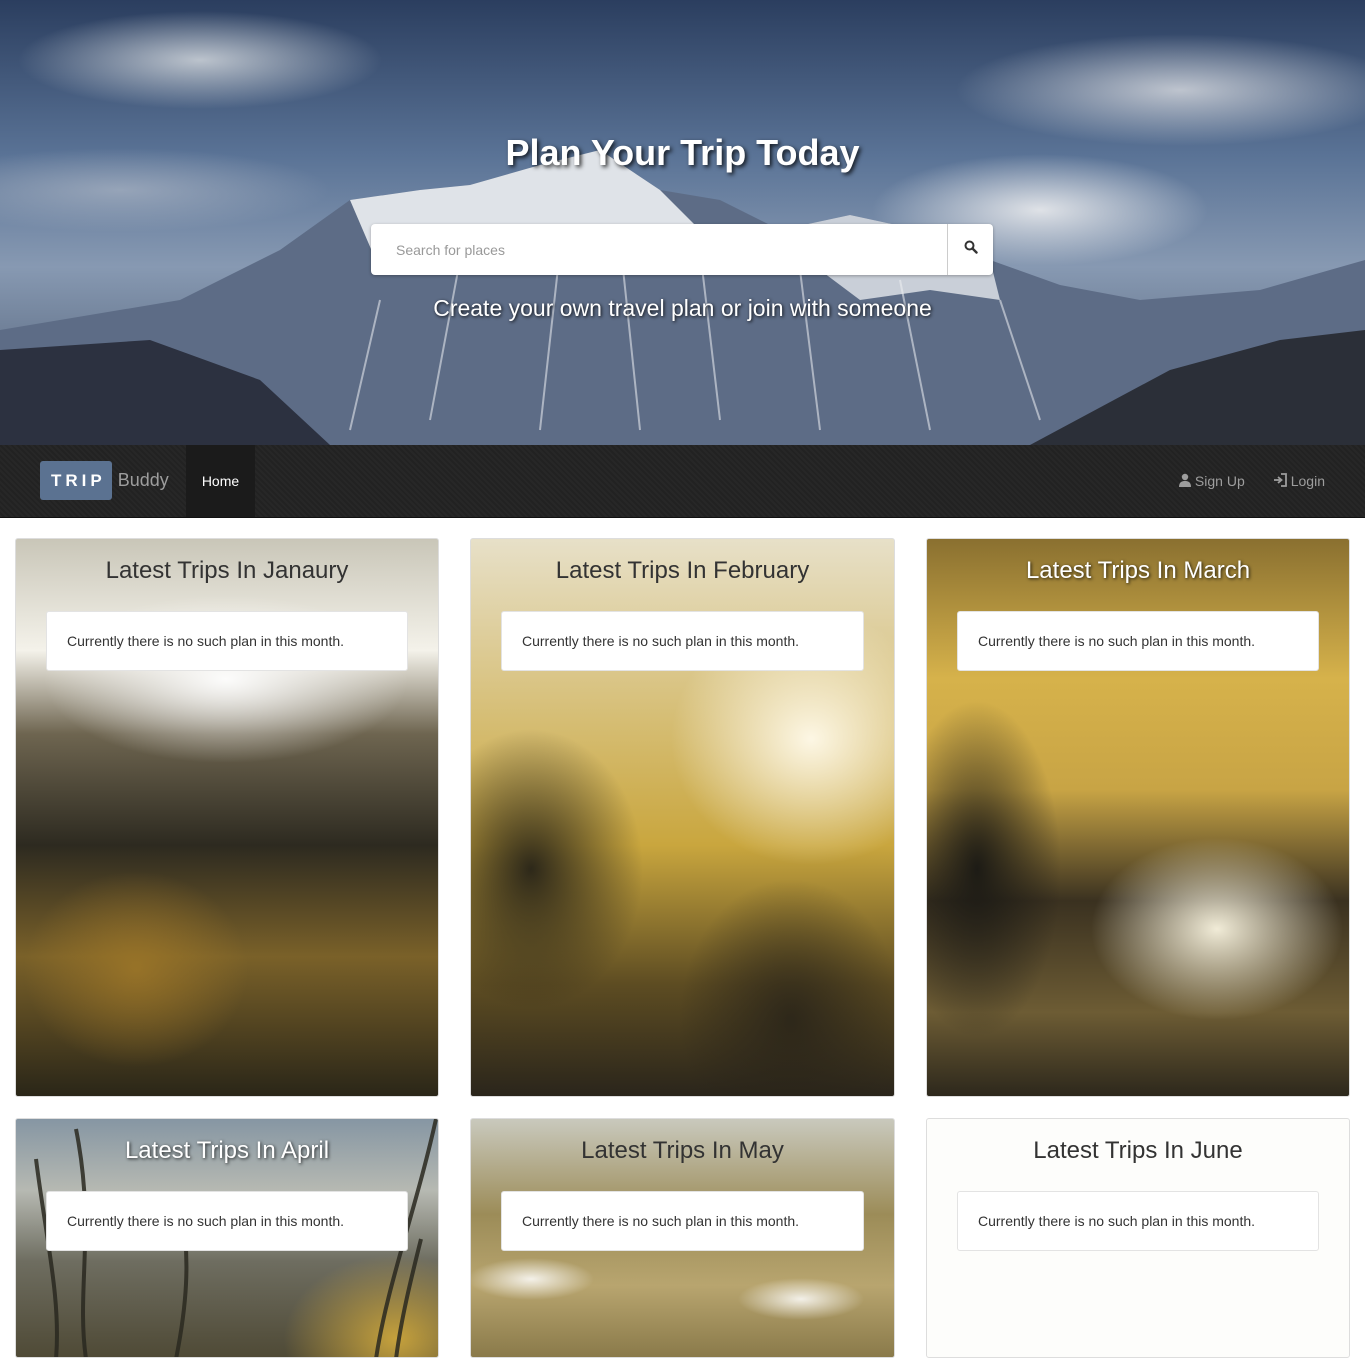 The image size is (1365, 1358). Describe the element at coordinates (1219, 481) in the screenshot. I see `signup-label: Sign Up` at that location.